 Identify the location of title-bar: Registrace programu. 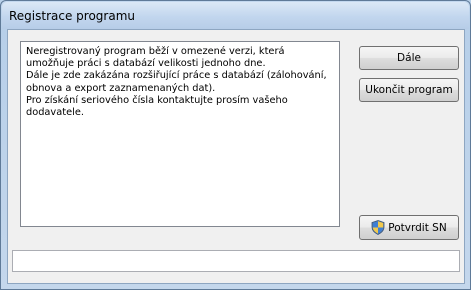
(235, 15).